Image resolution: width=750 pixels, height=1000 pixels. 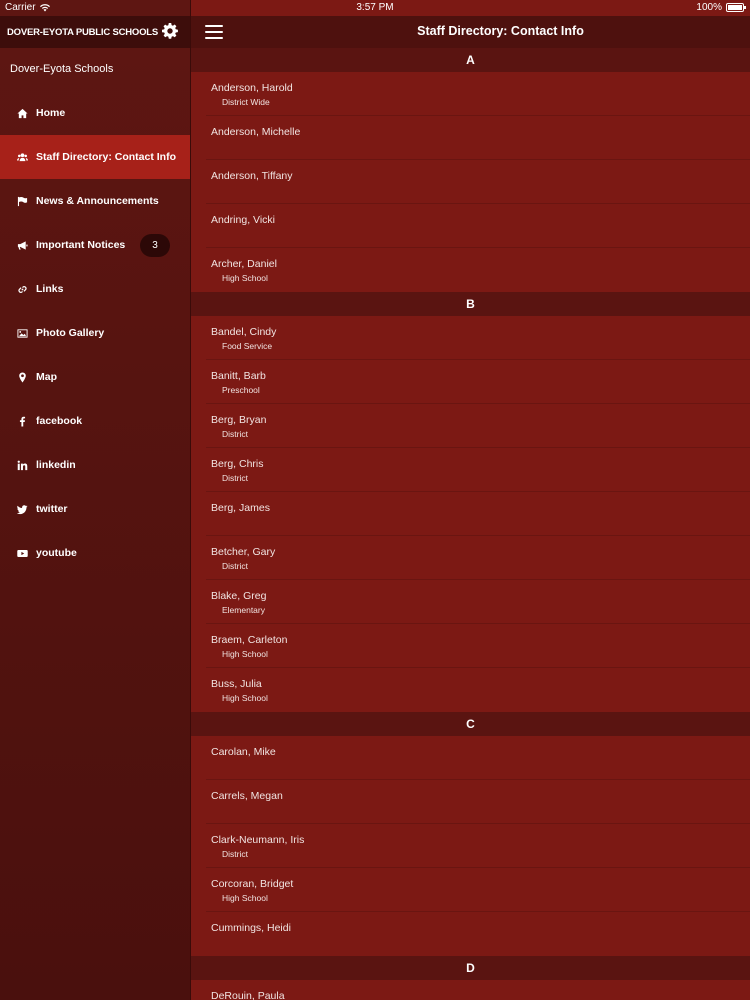 What do you see at coordinates (95, 509) in the screenshot?
I see `sidebar-item-twitter: twitter` at bounding box center [95, 509].